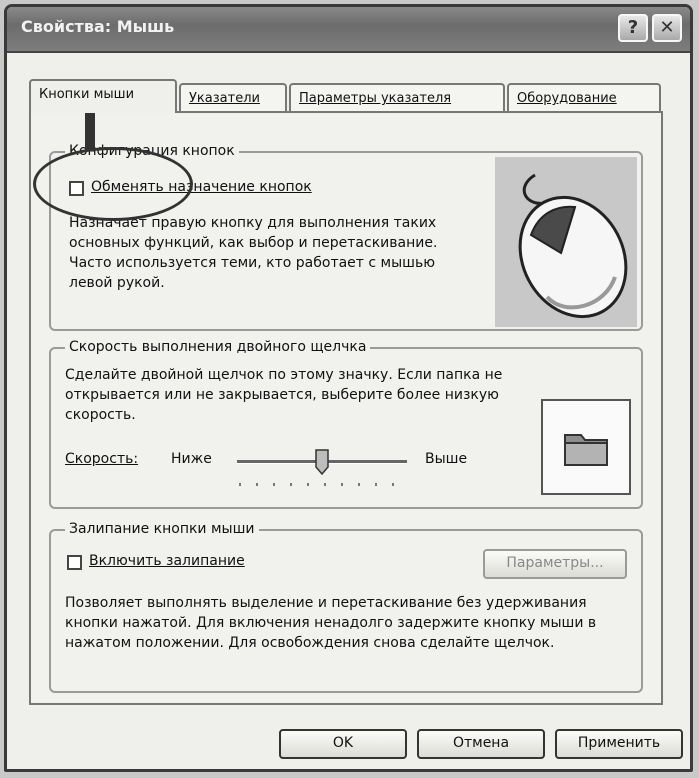  Describe the element at coordinates (162, 529) in the screenshot. I see `click-lock-legend: Залипание кнопки мыши` at that location.